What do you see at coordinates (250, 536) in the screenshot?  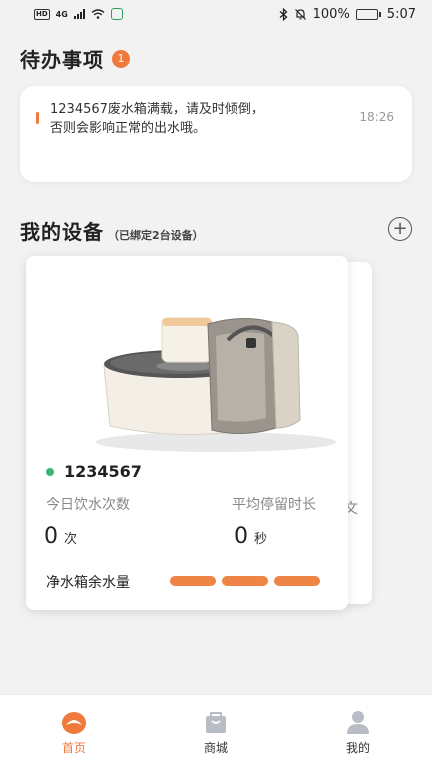 I see `avg-stay: 0 秒` at bounding box center [250, 536].